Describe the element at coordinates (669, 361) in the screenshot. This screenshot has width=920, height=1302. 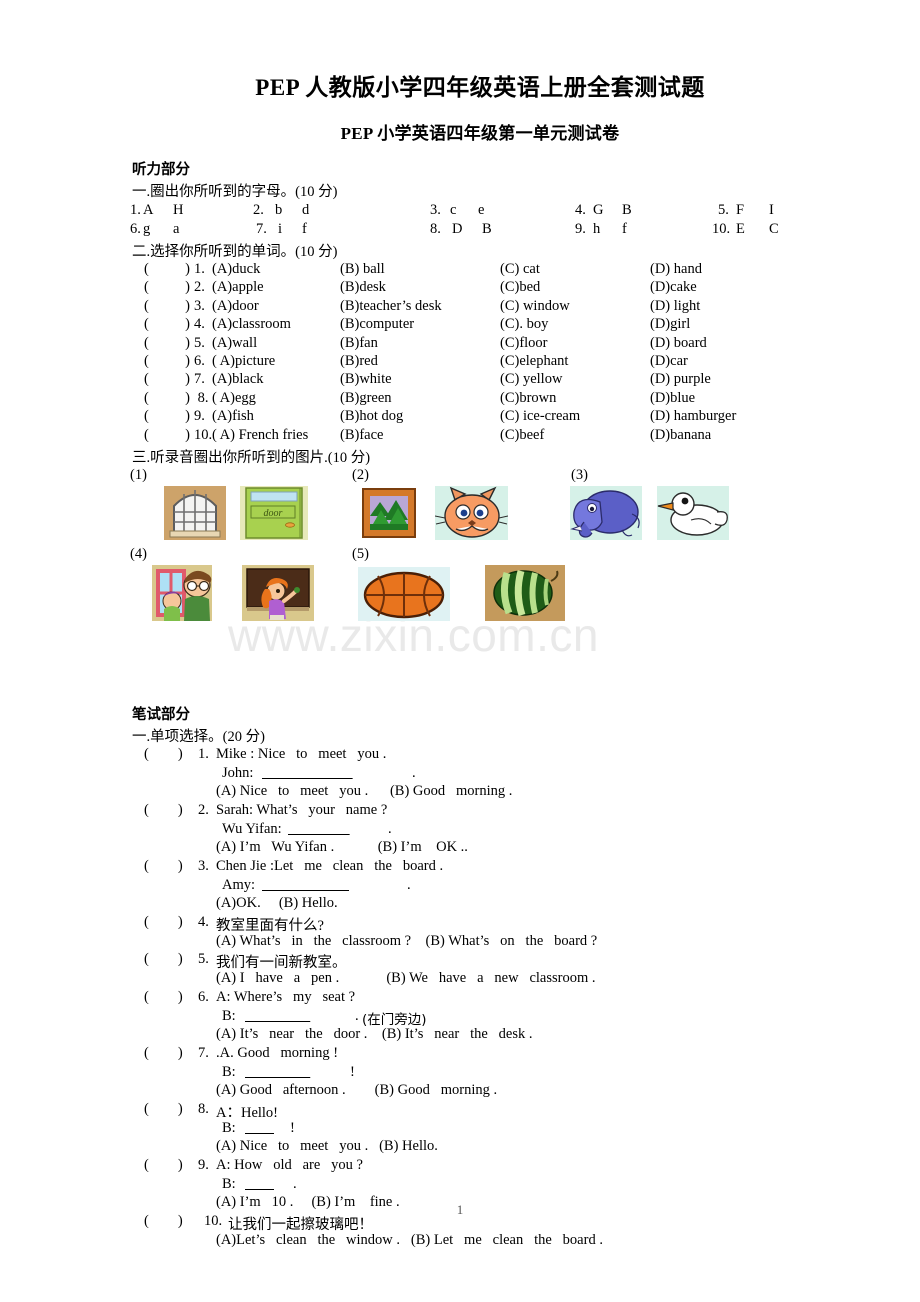
I see `option-d: (D)car` at that location.